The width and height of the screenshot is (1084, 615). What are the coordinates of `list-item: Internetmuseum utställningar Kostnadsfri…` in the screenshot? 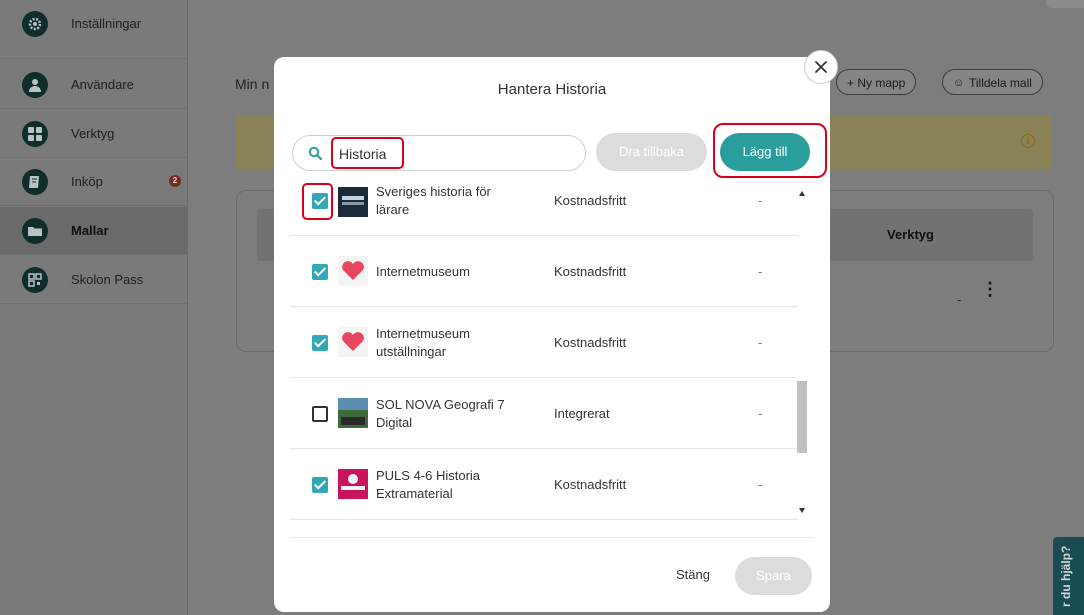 It's located at (544, 342).